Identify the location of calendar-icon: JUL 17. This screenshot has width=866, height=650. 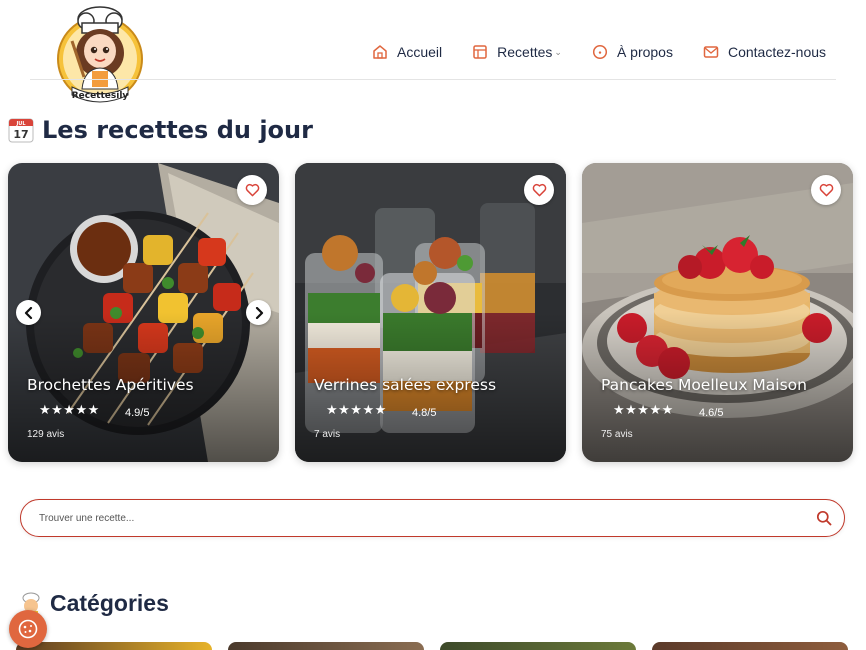
(21, 130).